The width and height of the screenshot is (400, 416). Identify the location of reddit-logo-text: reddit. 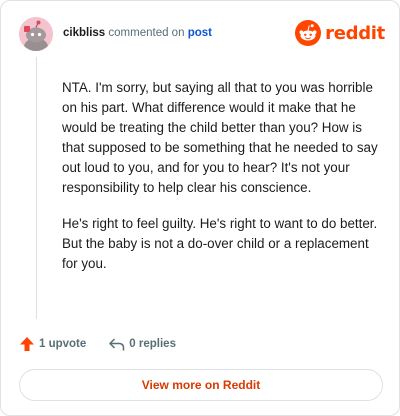
(355, 33).